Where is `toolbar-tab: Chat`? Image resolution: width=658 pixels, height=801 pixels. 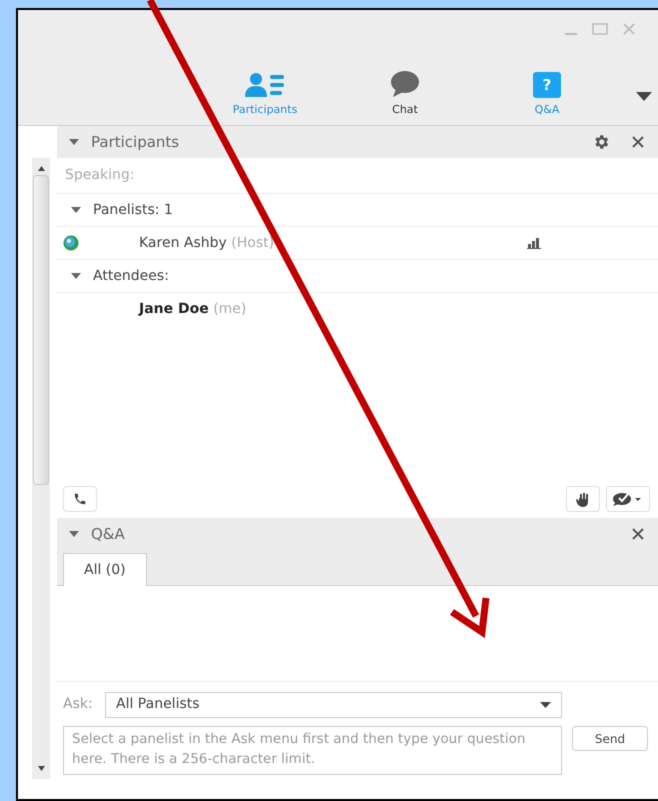 toolbar-tab: Chat is located at coordinates (405, 94).